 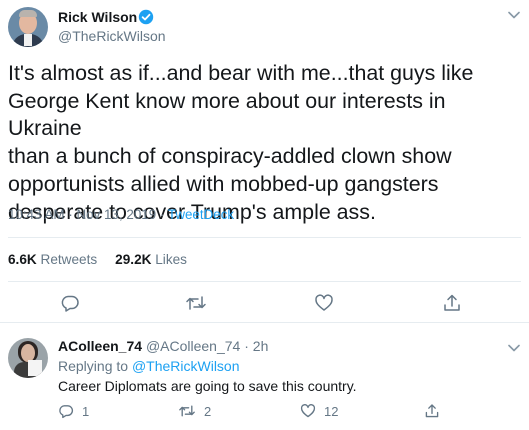 I want to click on like-count: 12, so click(x=331, y=411).